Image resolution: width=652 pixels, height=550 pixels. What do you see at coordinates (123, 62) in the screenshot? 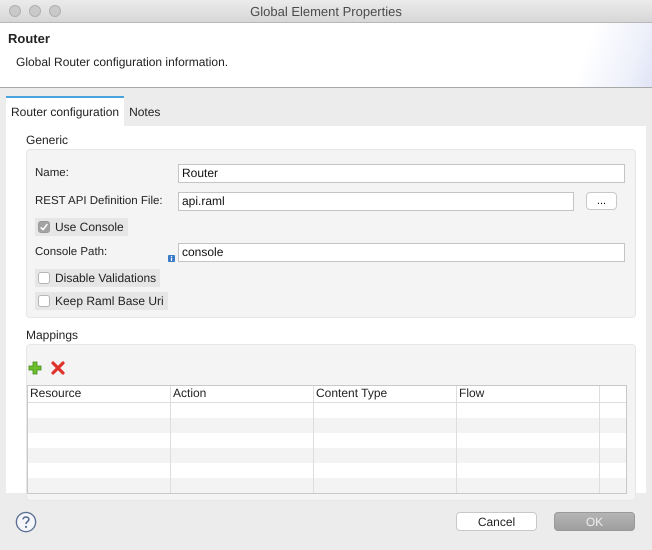
I see `header-description: Global Router configuration information.` at bounding box center [123, 62].